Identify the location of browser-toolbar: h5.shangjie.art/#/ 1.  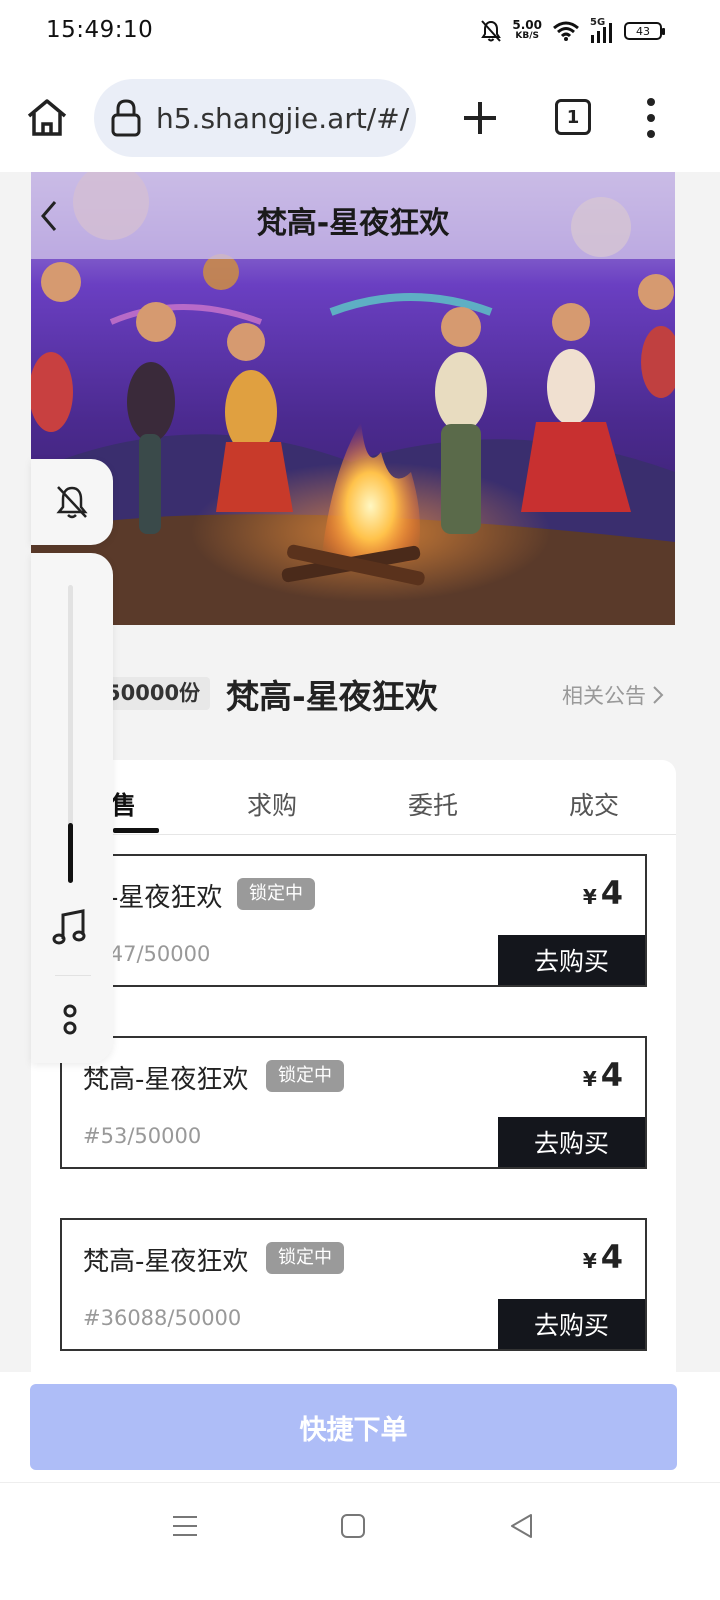
(360, 117).